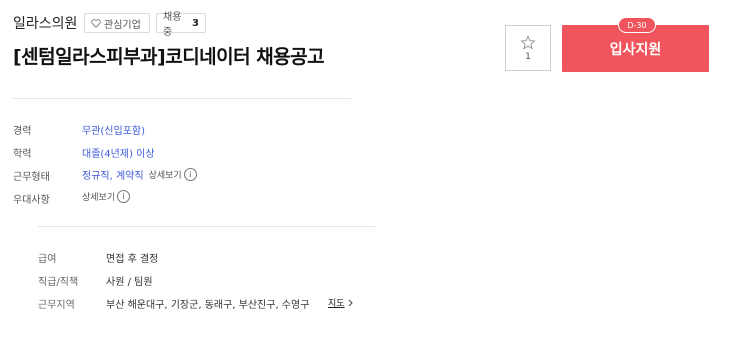 This screenshot has height=346, width=729. I want to click on career-value: 무관(신입포함), so click(113, 129).